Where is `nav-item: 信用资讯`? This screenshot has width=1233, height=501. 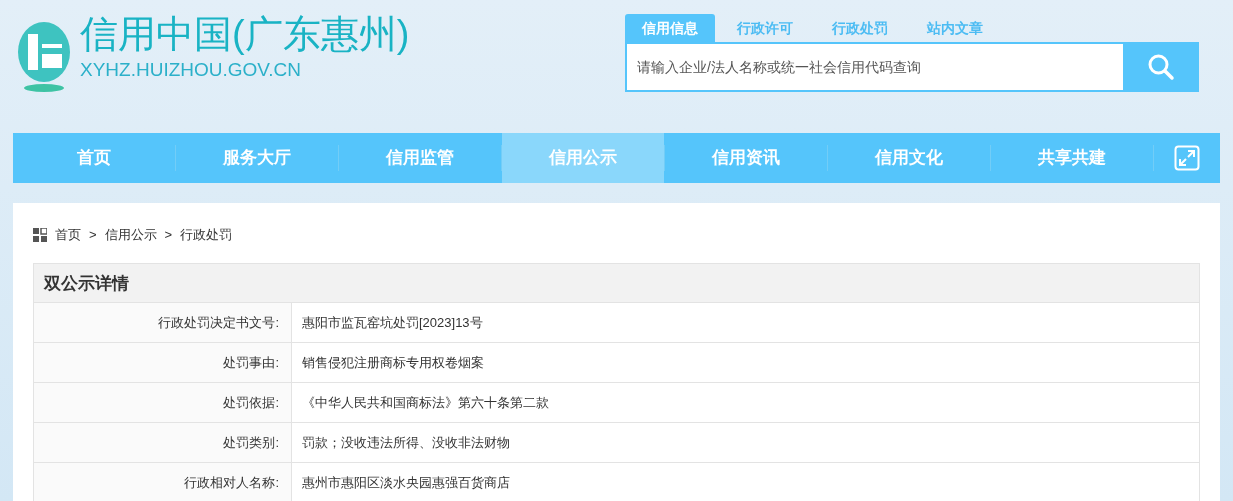
nav-item: 信用资讯 is located at coordinates (746, 158).